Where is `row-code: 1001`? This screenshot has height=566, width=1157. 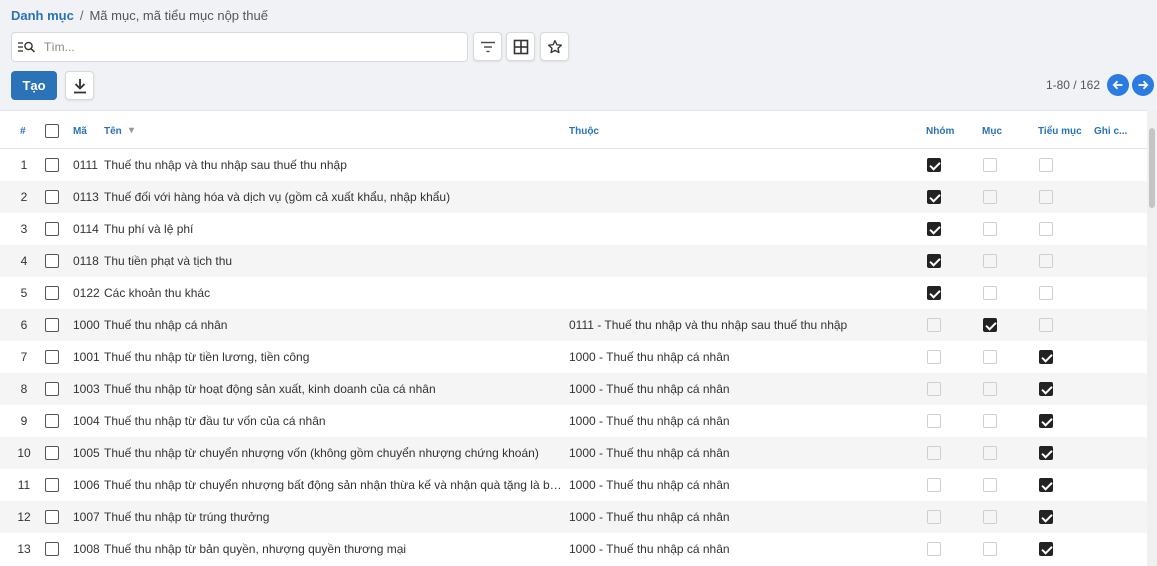
row-code: 1001 is located at coordinates (86, 357).